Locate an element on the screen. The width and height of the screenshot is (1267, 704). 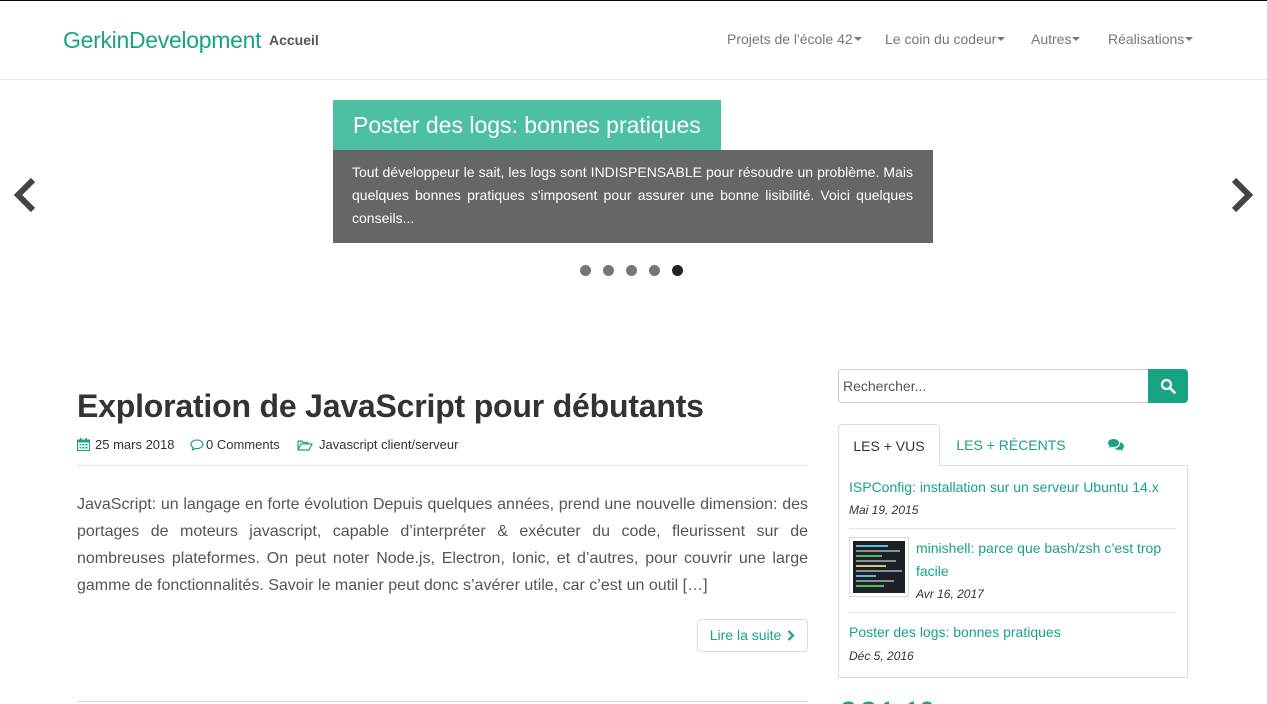
post-date-text: 25 mars 2018 is located at coordinates (135, 444).